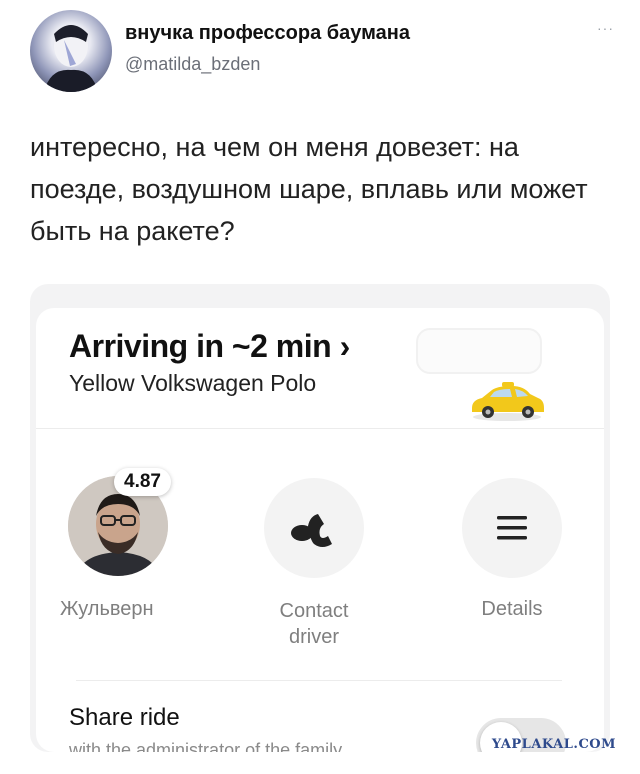 This screenshot has height=774, width=640. I want to click on hamburger-menu-icon, so click(512, 528).